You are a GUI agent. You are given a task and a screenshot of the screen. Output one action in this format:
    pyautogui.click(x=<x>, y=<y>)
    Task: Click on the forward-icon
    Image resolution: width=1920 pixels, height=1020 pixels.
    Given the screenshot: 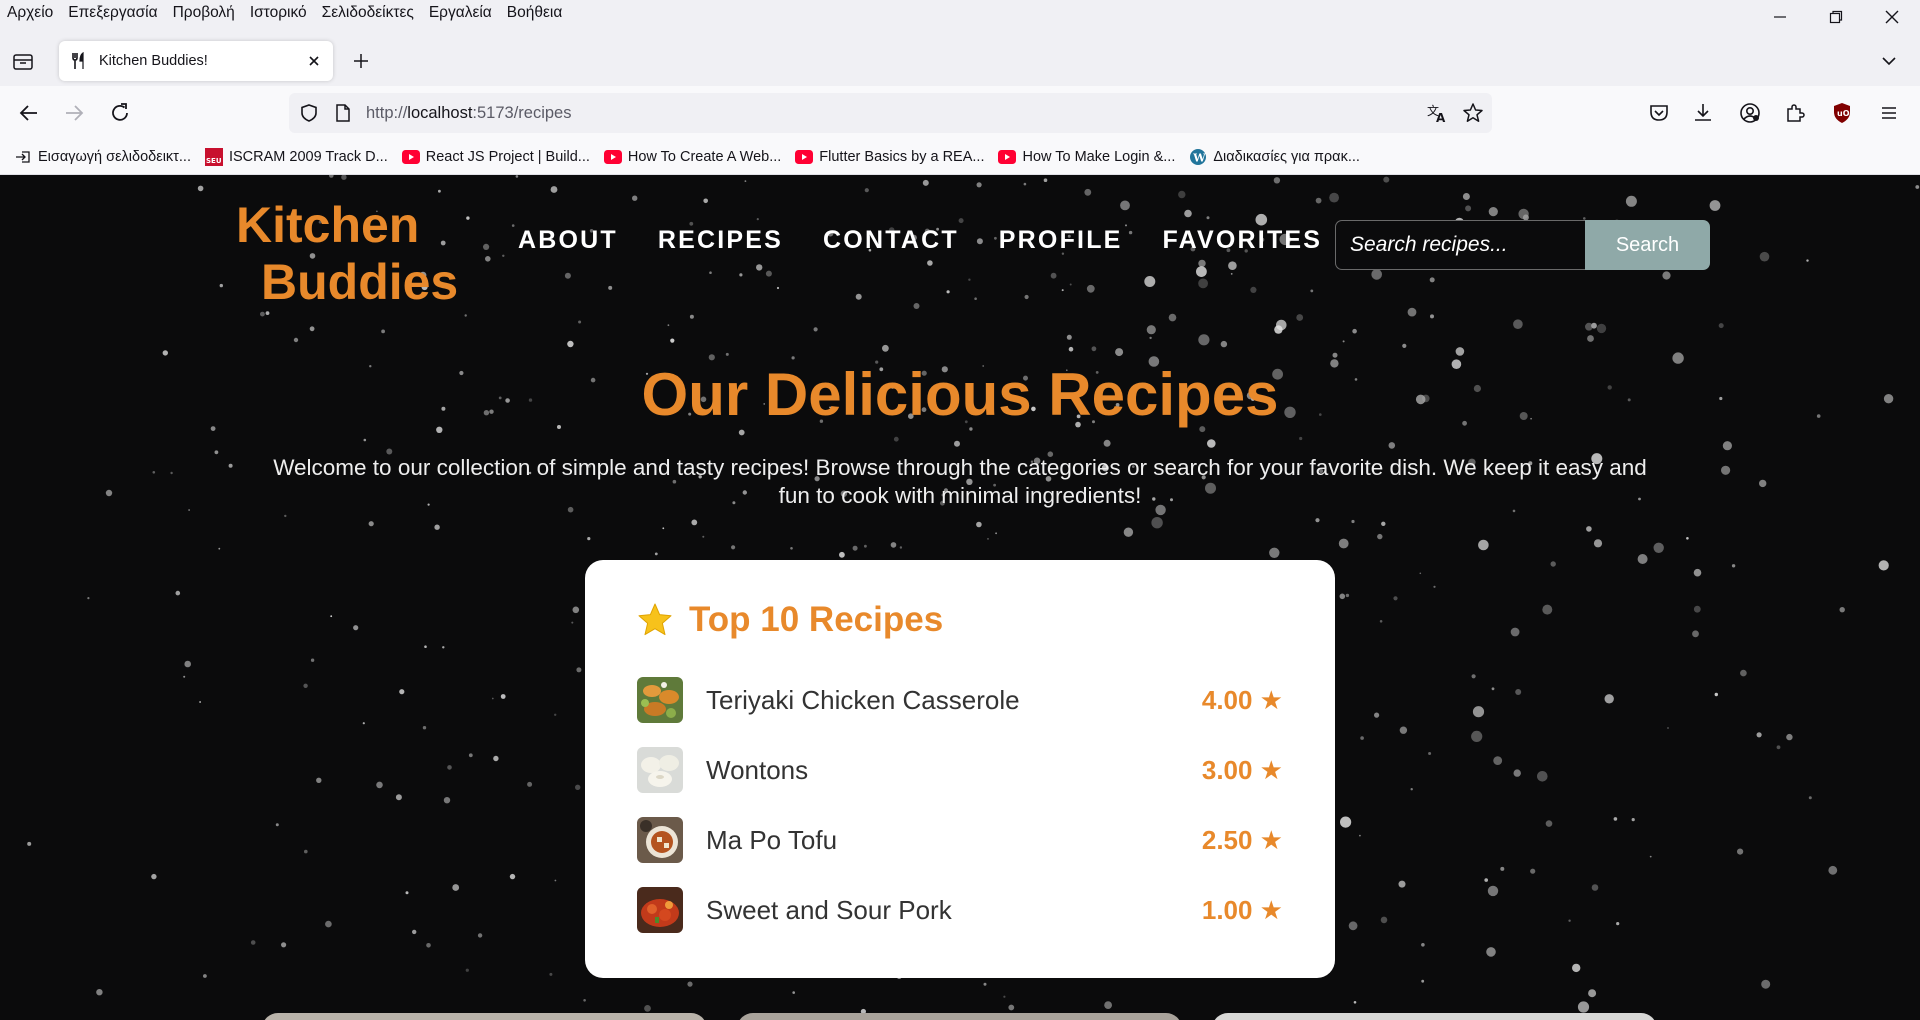 What is the action you would take?
    pyautogui.click(x=74, y=113)
    